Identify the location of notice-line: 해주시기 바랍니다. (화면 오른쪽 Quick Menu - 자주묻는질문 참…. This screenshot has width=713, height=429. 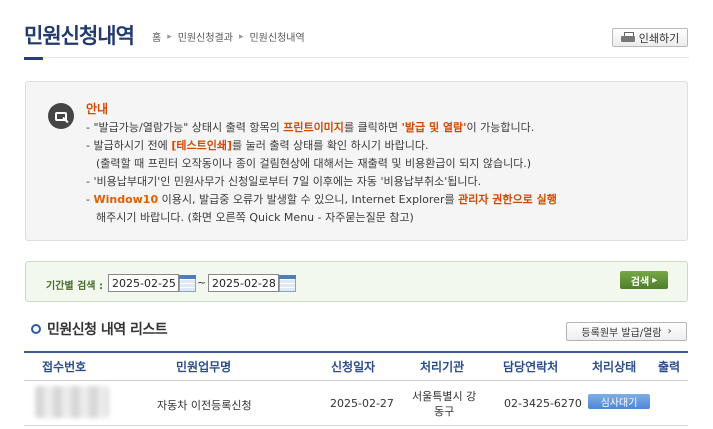
(321, 218).